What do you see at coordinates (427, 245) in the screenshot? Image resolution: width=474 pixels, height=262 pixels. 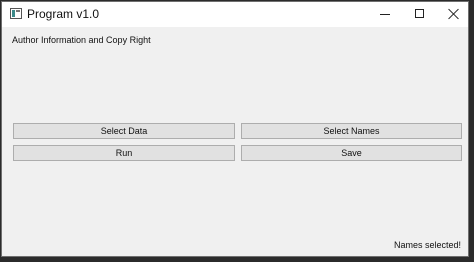 I see `status-label: Names selected!` at bounding box center [427, 245].